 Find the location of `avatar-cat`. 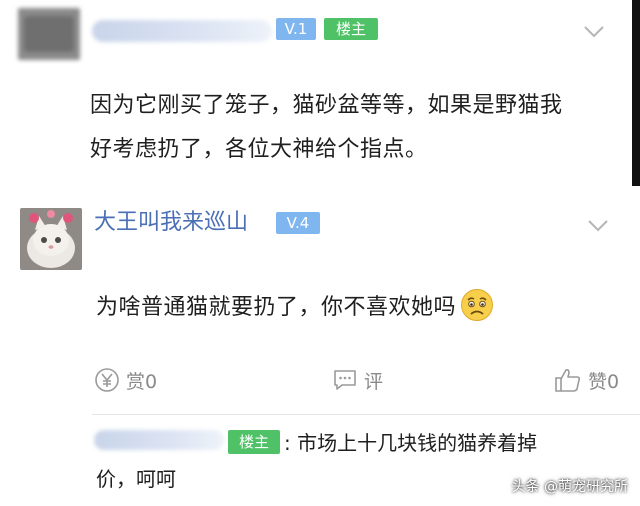

avatar-cat is located at coordinates (51, 239).